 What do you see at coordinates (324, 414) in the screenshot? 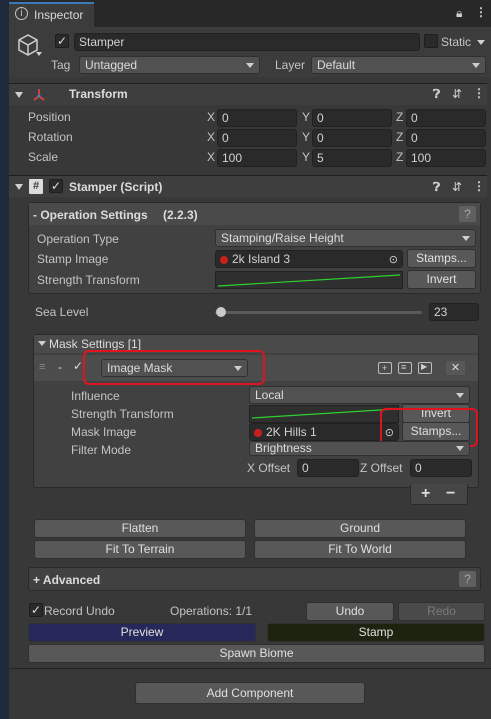
I see `mask-strength-curve-field` at bounding box center [324, 414].